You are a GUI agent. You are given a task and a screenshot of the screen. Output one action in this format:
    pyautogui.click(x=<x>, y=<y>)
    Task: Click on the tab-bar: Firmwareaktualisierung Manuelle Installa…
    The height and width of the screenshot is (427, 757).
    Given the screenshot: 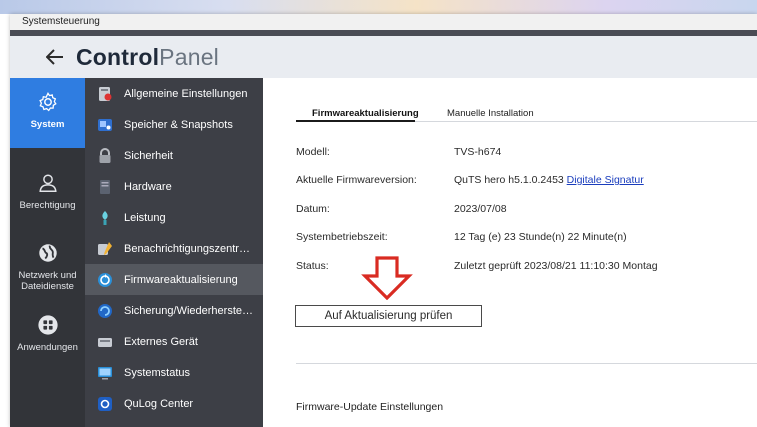 What is the action you would take?
    pyautogui.click(x=526, y=112)
    